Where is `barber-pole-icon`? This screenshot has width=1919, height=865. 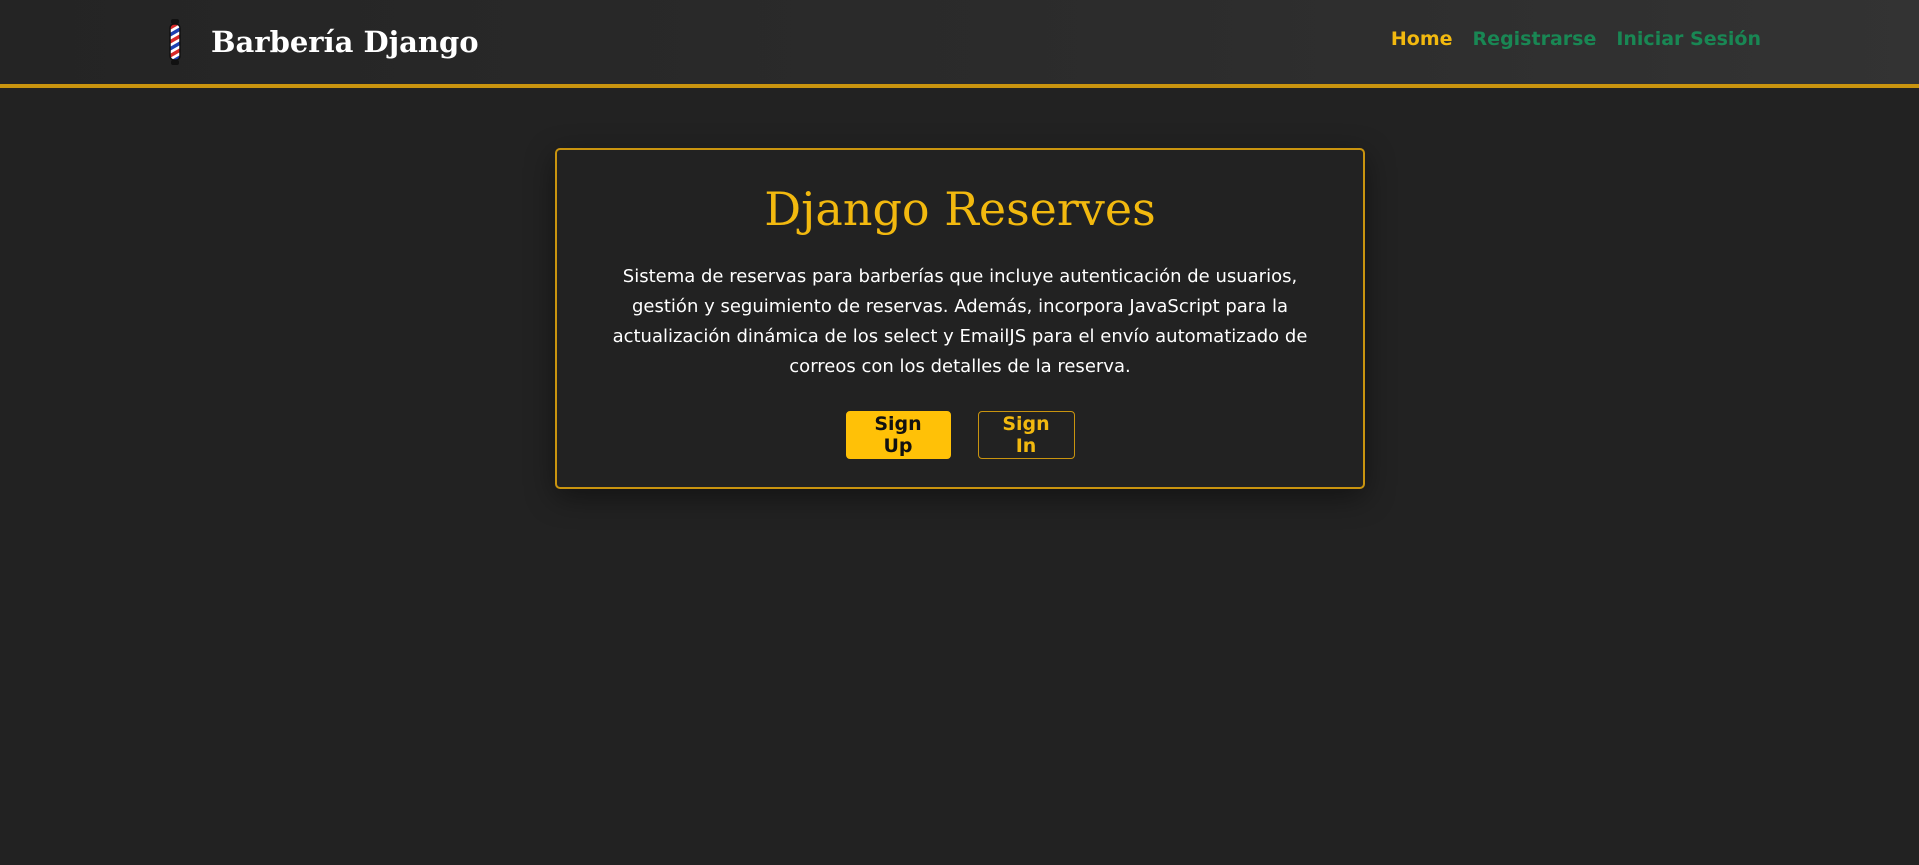 barber-pole-icon is located at coordinates (175, 42).